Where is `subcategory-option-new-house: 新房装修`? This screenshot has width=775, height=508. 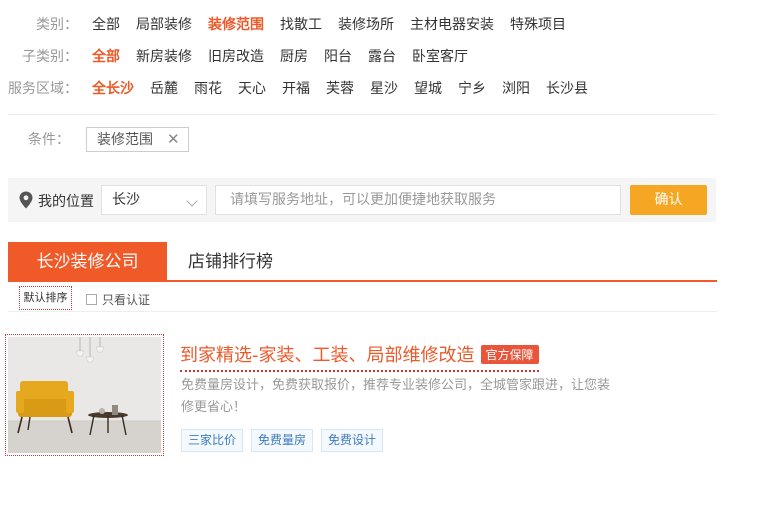
subcategory-option-new-house: 新房装修 is located at coordinates (164, 56).